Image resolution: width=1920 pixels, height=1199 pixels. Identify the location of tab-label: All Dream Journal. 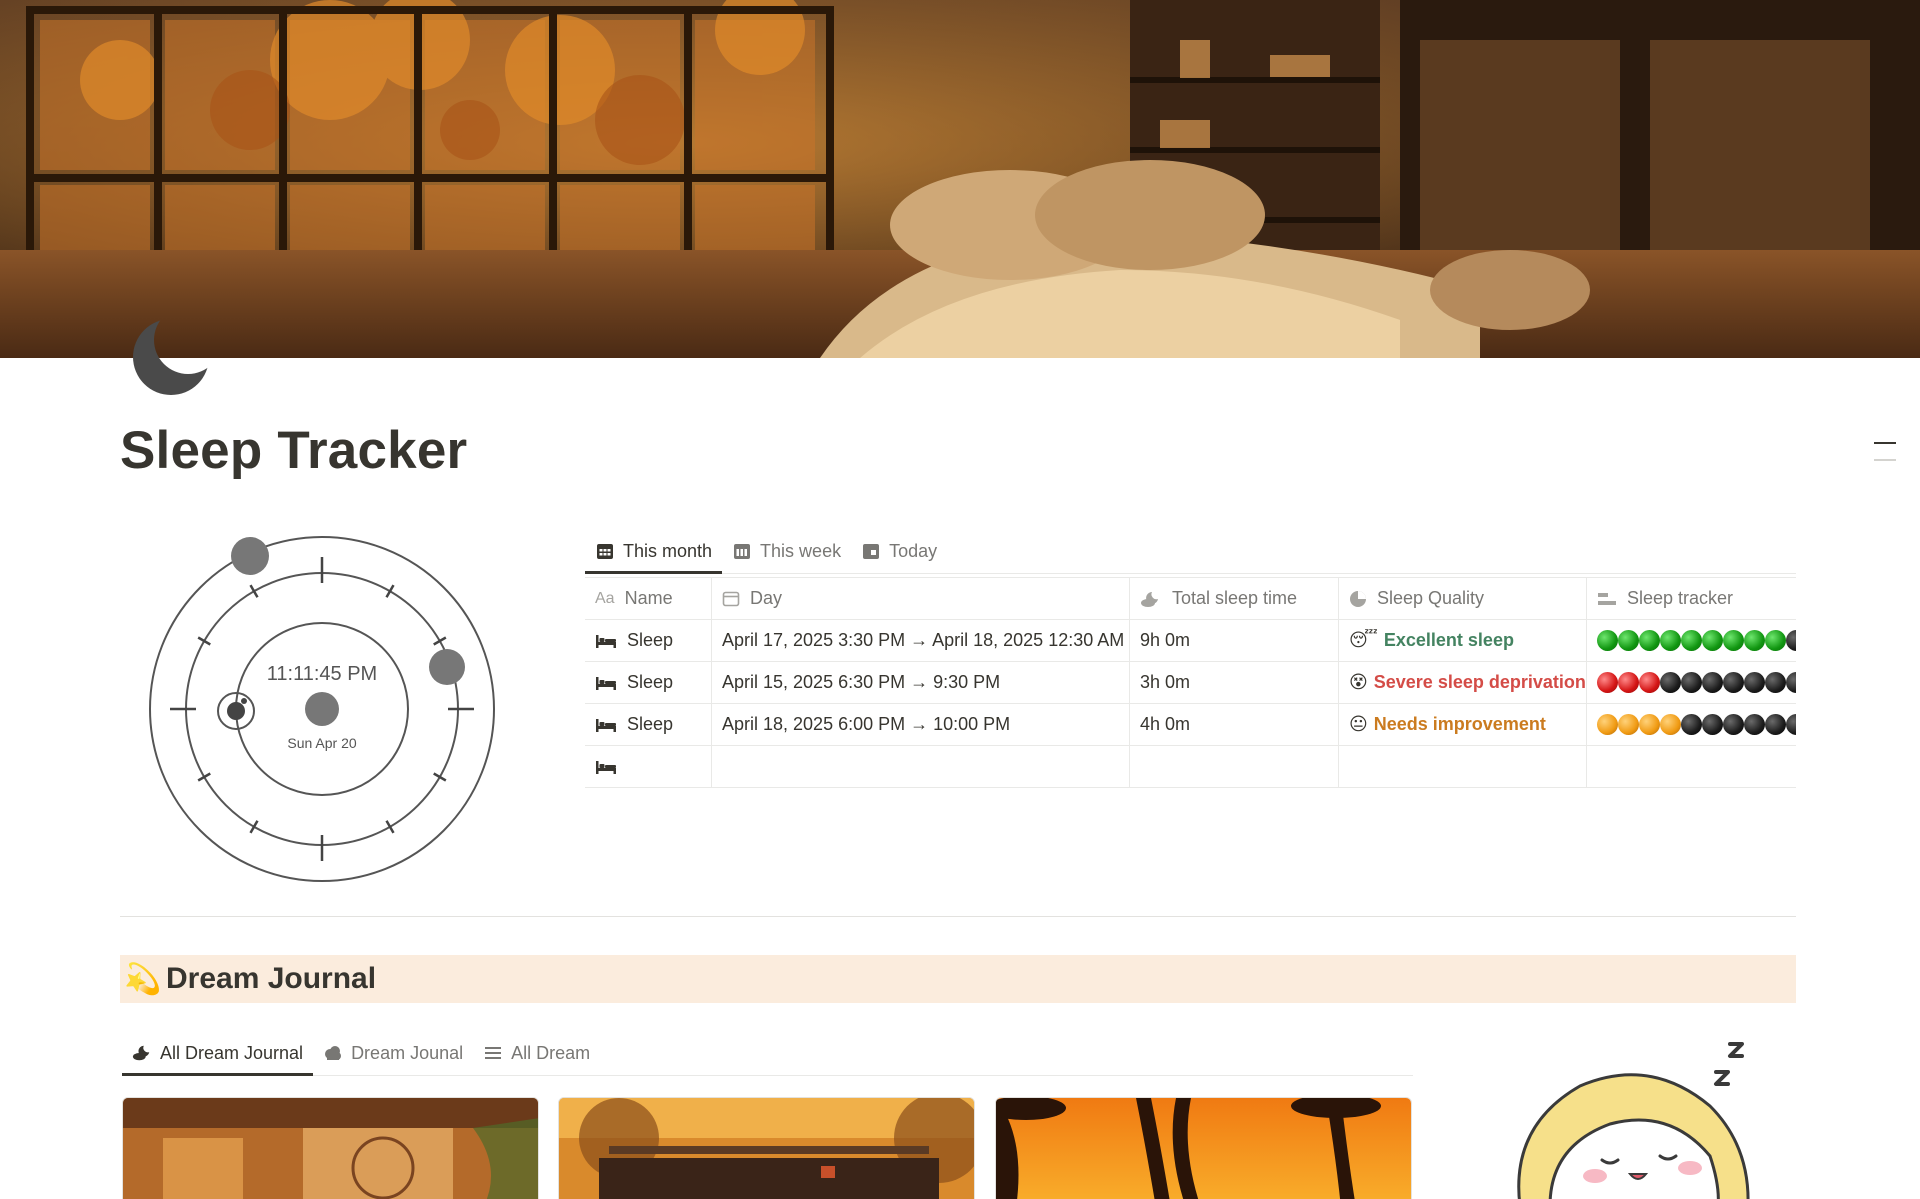
(232, 1052).